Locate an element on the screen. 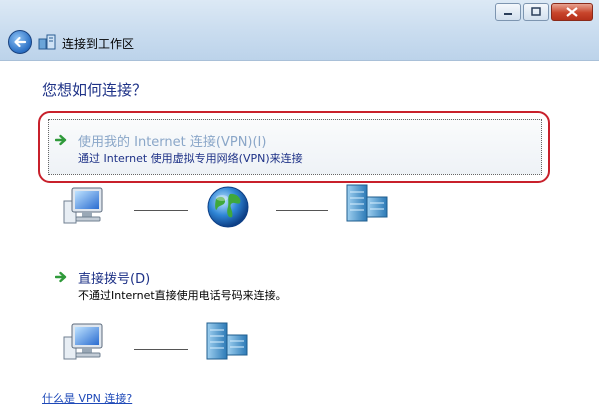 The image size is (599, 414). close-button is located at coordinates (572, 12).